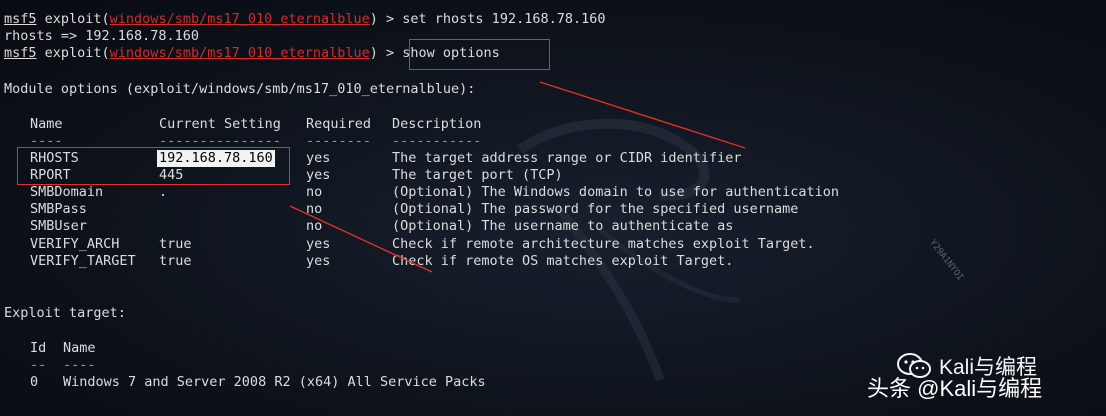  Describe the element at coordinates (153, 166) in the screenshot. I see `annotation-box-rhosts-rport` at that location.